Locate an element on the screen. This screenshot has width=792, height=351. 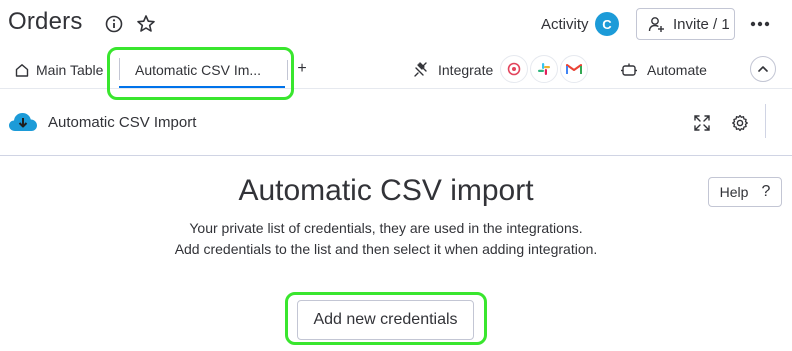
cloud-download-icon is located at coordinates (23, 122).